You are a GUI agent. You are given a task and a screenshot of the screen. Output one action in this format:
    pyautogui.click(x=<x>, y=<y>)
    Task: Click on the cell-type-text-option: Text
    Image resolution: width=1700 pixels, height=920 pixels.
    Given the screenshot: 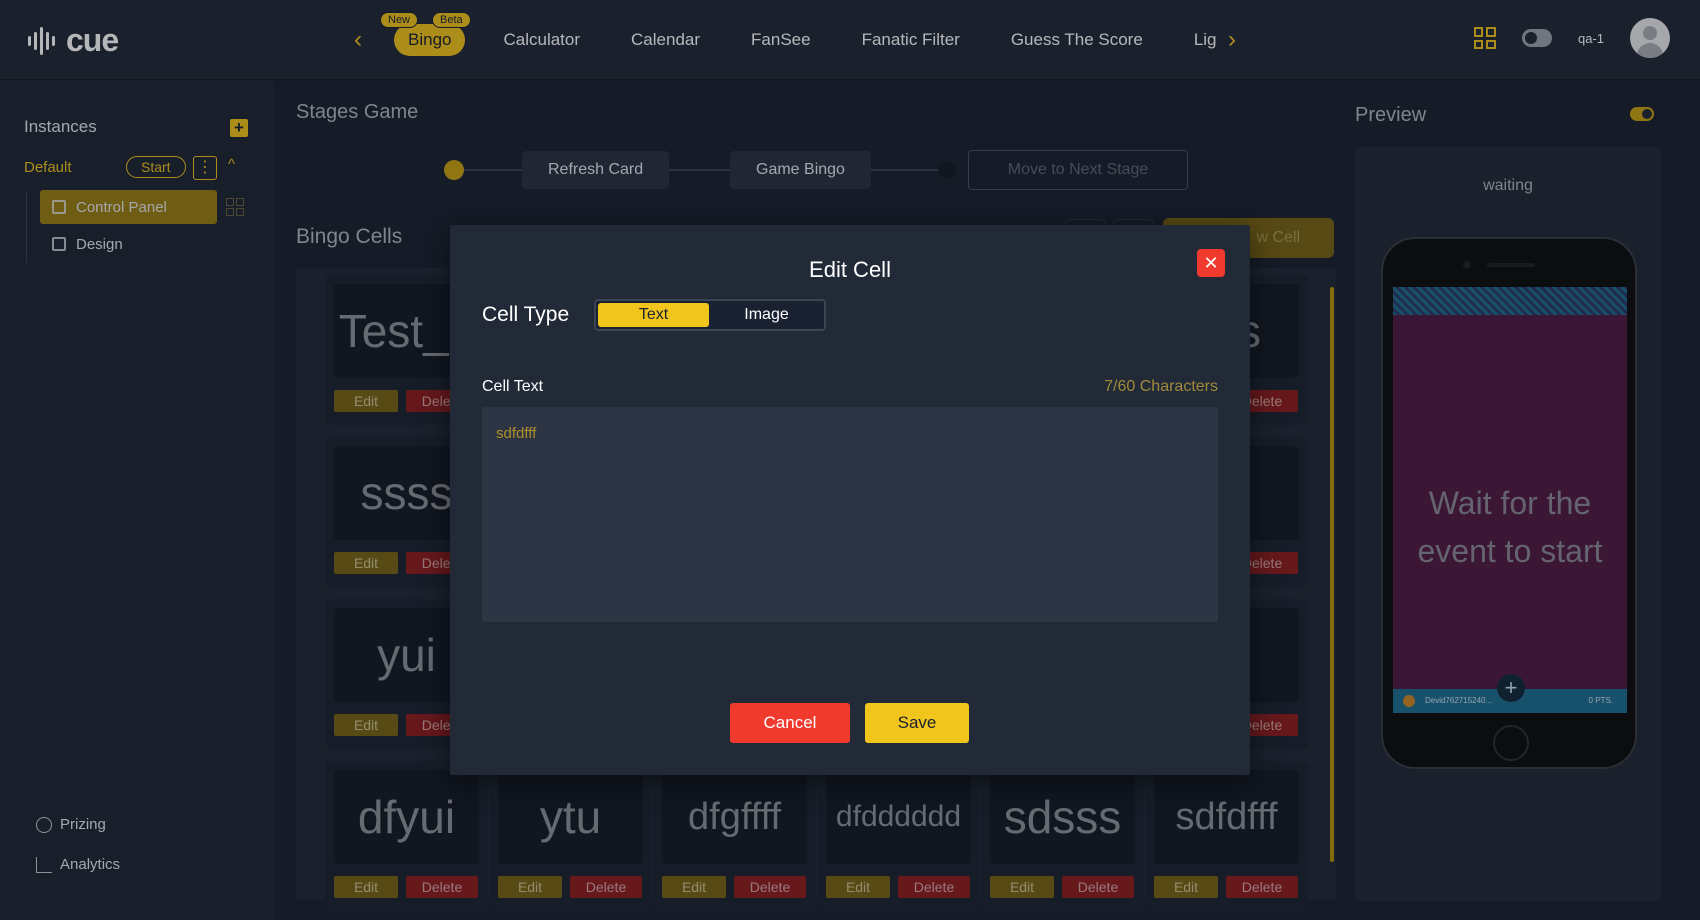 What is the action you would take?
    pyautogui.click(x=653, y=315)
    